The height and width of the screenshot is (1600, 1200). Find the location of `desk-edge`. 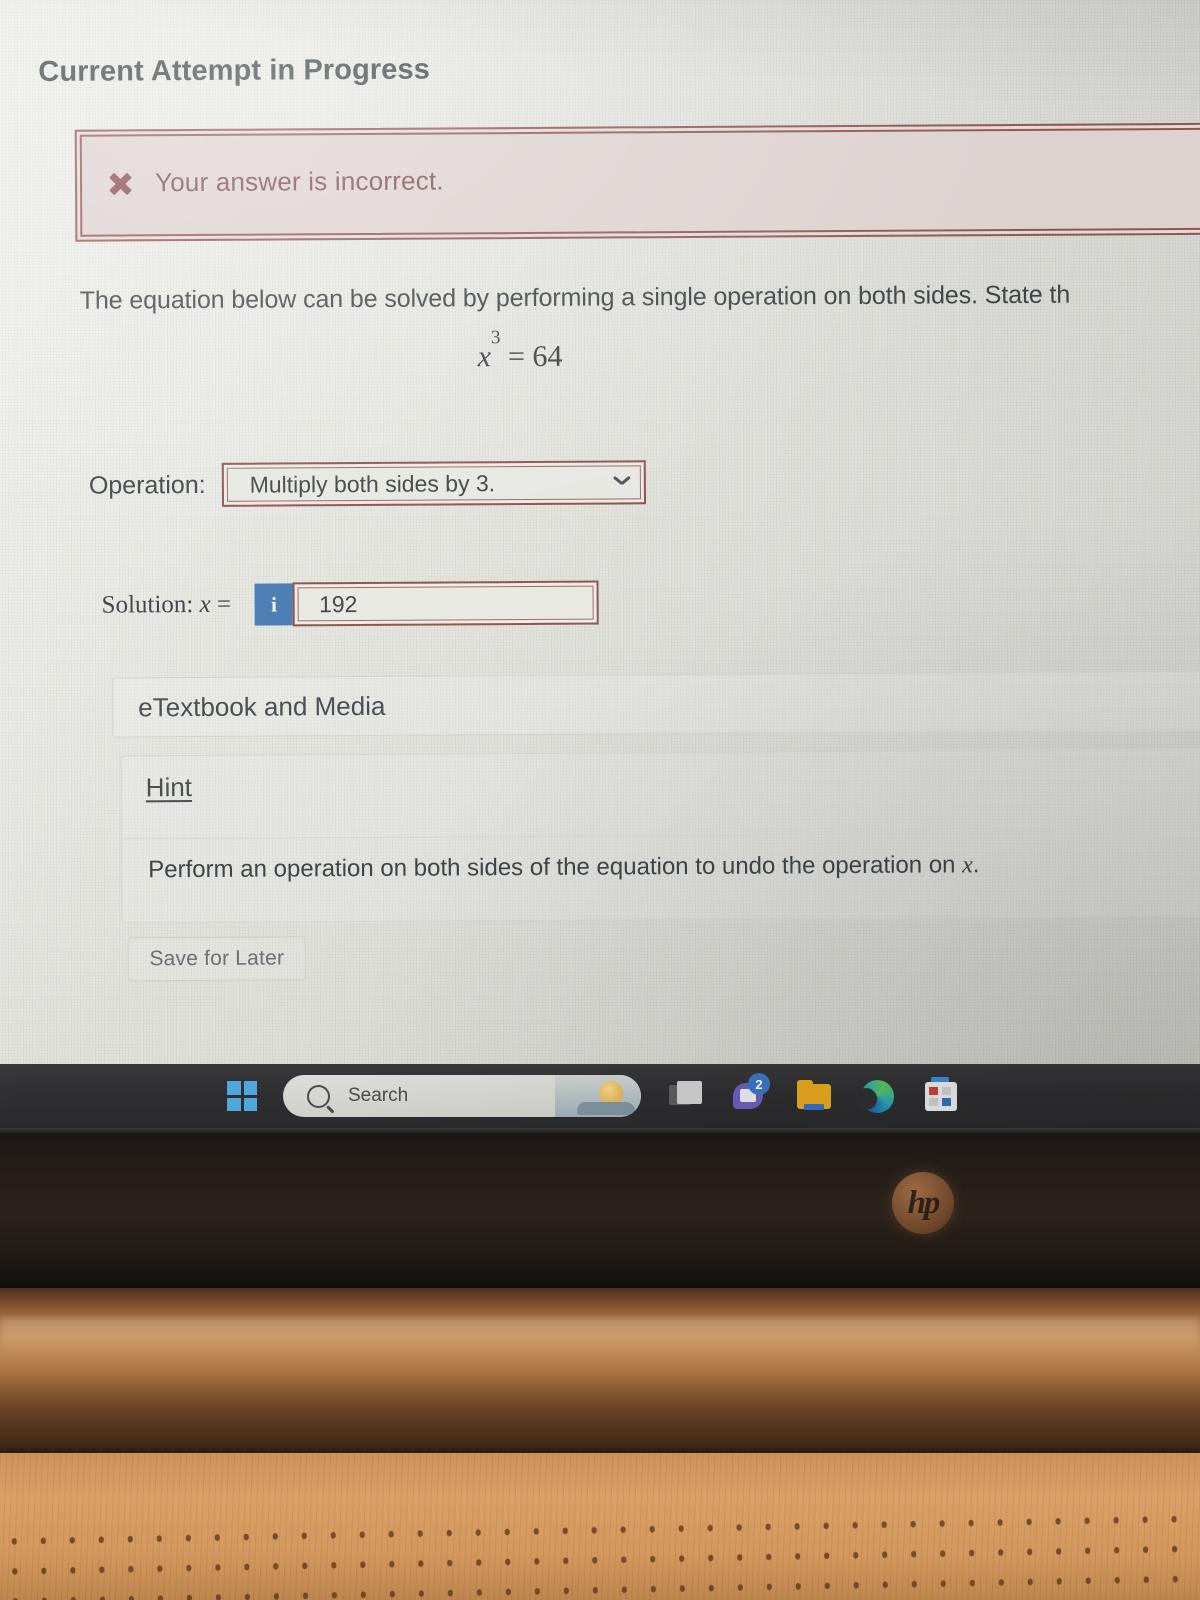

desk-edge is located at coordinates (600, 1370).